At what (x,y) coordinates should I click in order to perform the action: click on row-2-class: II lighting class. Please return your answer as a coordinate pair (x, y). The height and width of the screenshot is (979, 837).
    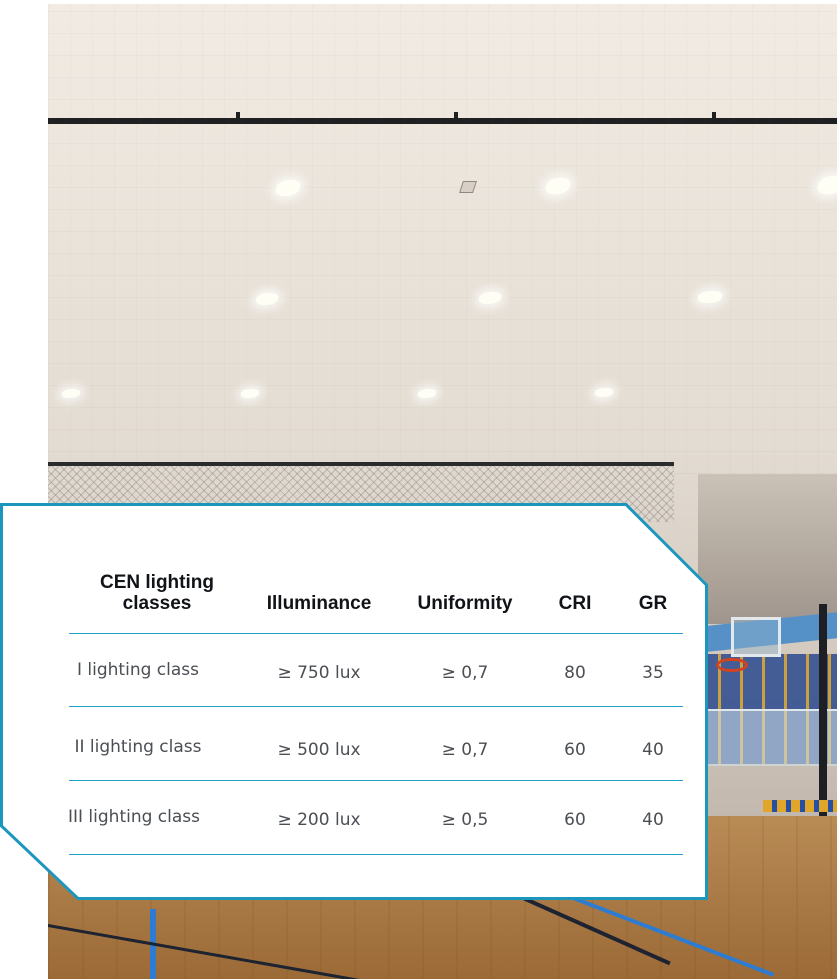
    Looking at the image, I should click on (138, 747).